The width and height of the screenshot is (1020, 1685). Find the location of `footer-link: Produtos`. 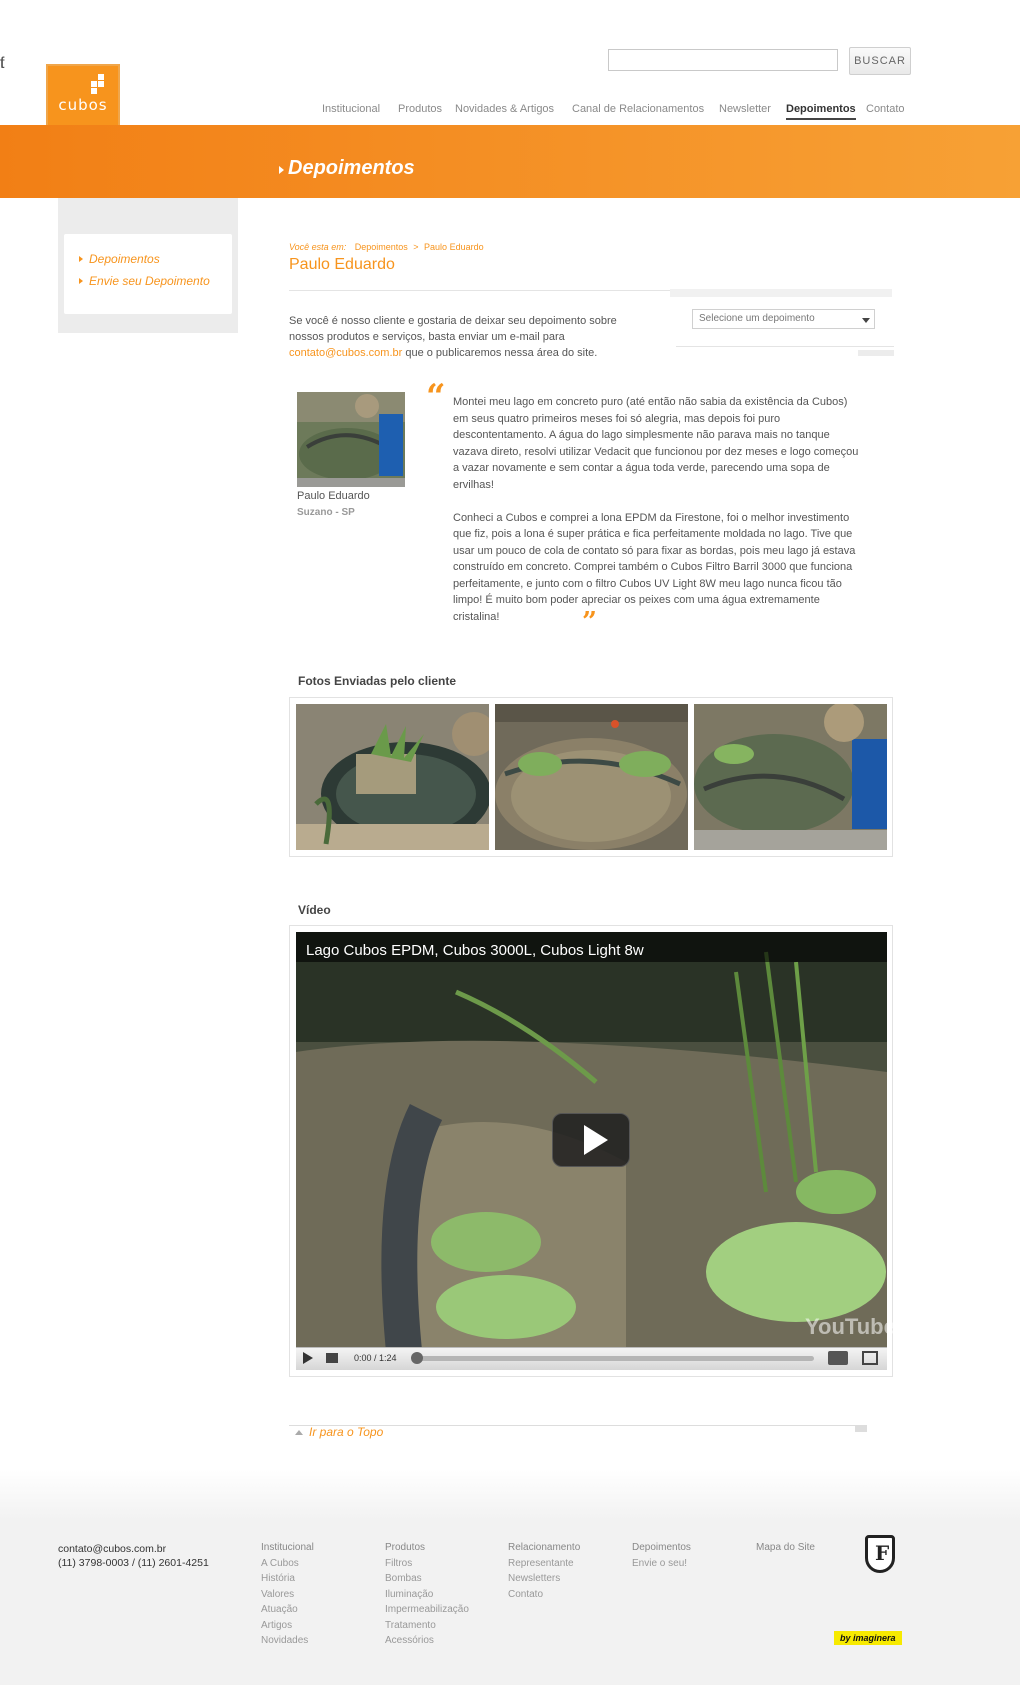

footer-link: Produtos is located at coordinates (427, 1548).